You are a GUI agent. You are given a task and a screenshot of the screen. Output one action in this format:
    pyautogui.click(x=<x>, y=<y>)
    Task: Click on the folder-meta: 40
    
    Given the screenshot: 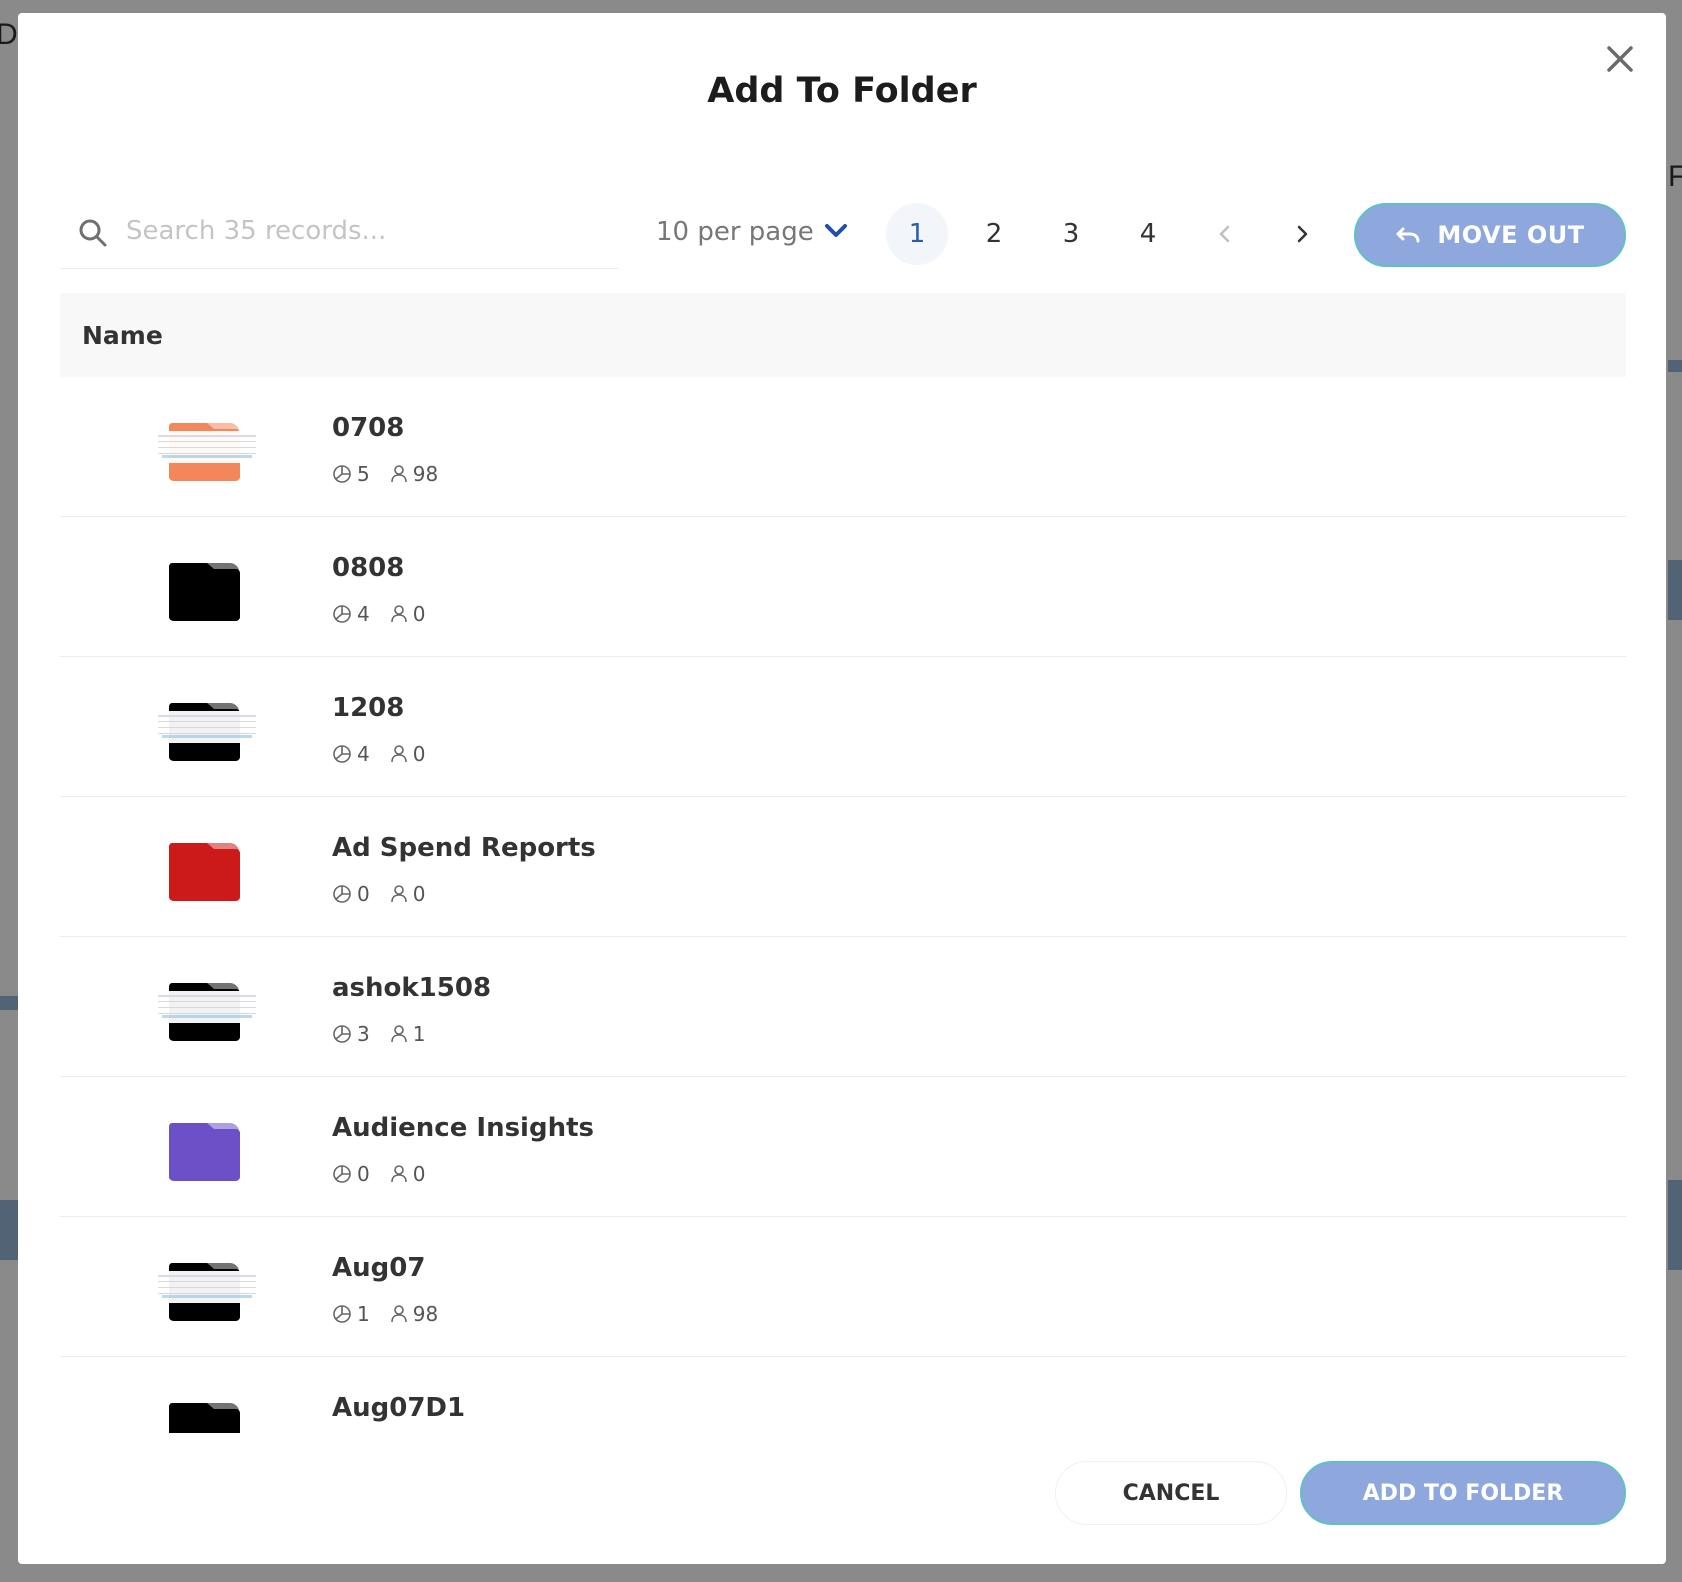 What is the action you would take?
    pyautogui.click(x=388, y=614)
    